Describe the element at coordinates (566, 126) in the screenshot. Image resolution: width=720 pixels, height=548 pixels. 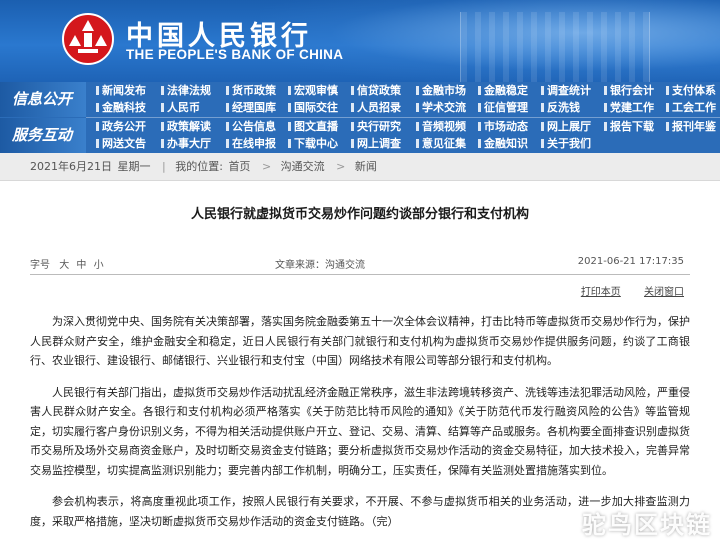
I see `nav-item: 网上展厅` at that location.